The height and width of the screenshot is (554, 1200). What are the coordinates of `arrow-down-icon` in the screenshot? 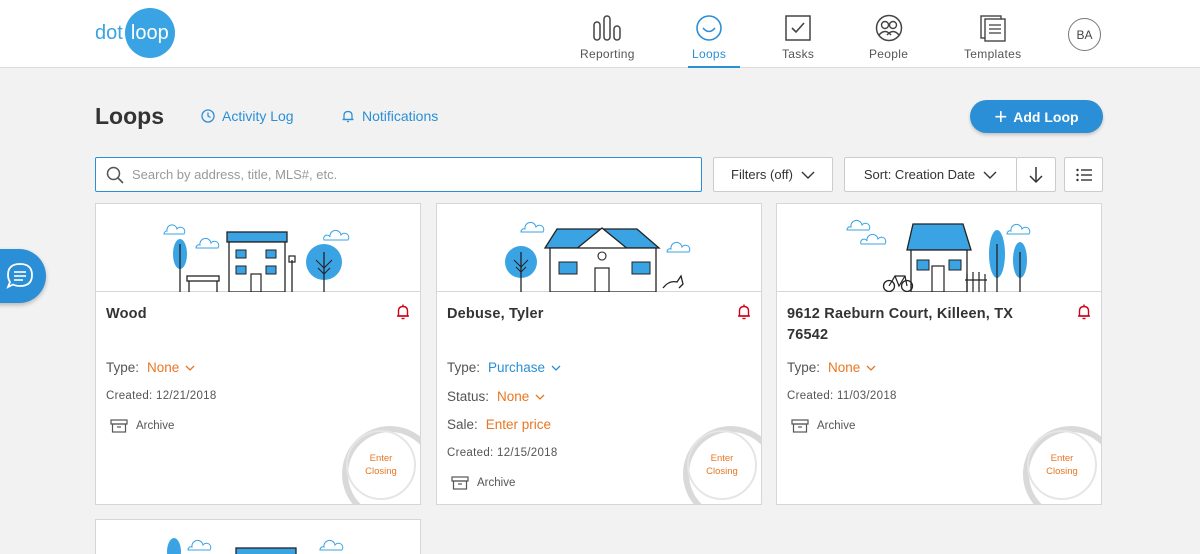 It's located at (1036, 174).